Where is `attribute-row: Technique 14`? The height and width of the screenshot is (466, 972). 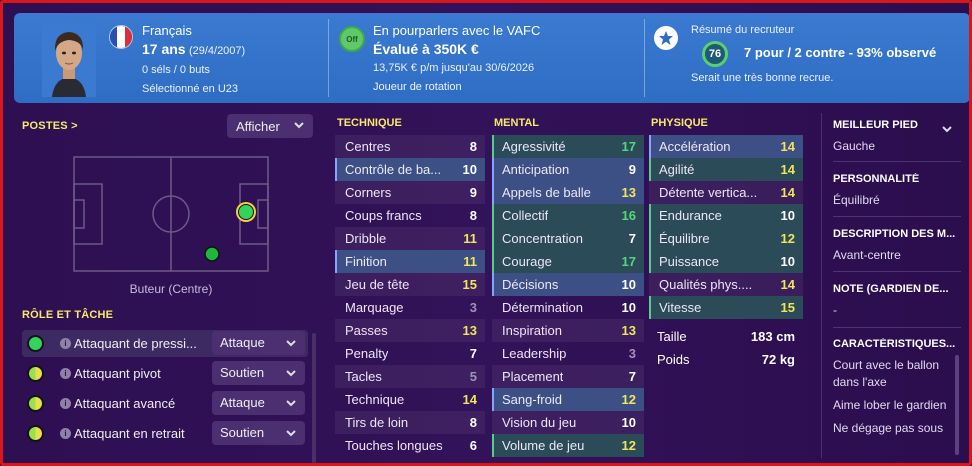 attribute-row: Technique 14 is located at coordinates (410, 399).